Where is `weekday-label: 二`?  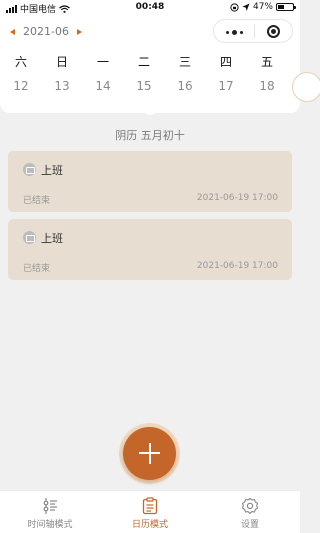
weekday-label: 二 is located at coordinates (143, 62).